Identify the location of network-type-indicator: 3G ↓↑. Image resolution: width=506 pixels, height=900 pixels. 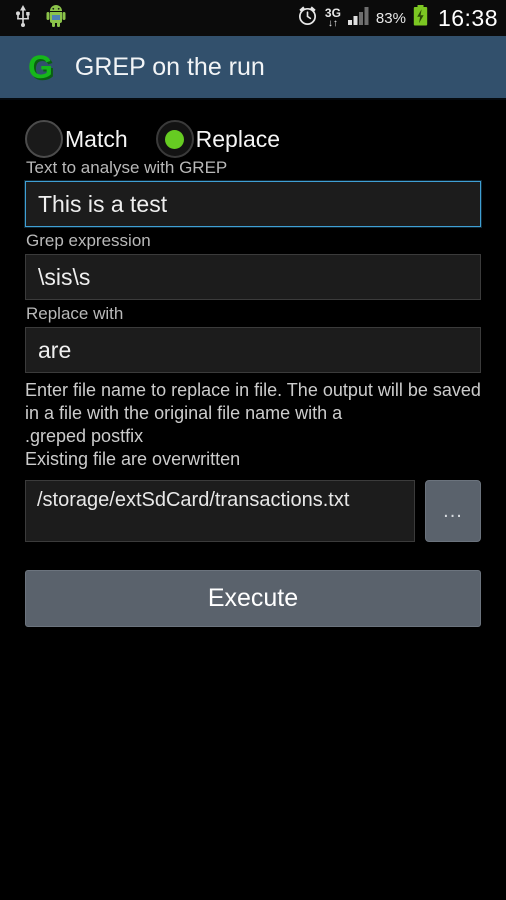
(333, 18).